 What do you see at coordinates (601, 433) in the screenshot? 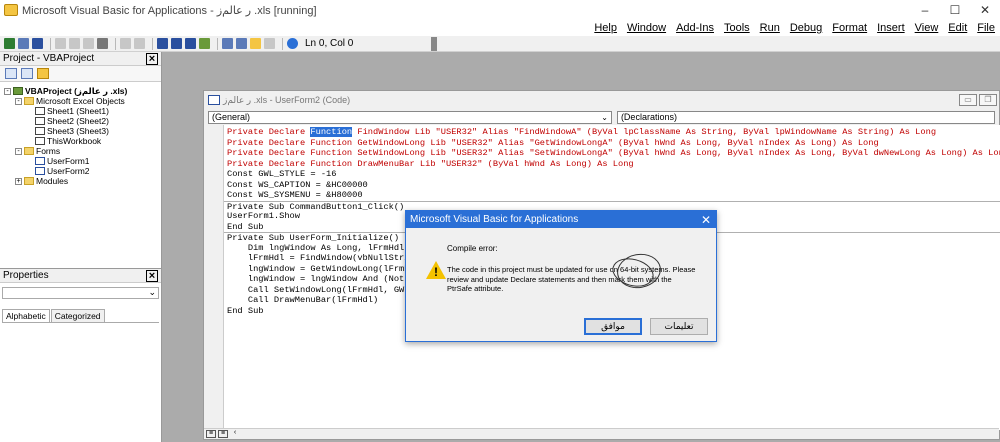
I see `code-view-switch: ≡ ≡ ‹` at bounding box center [601, 433].